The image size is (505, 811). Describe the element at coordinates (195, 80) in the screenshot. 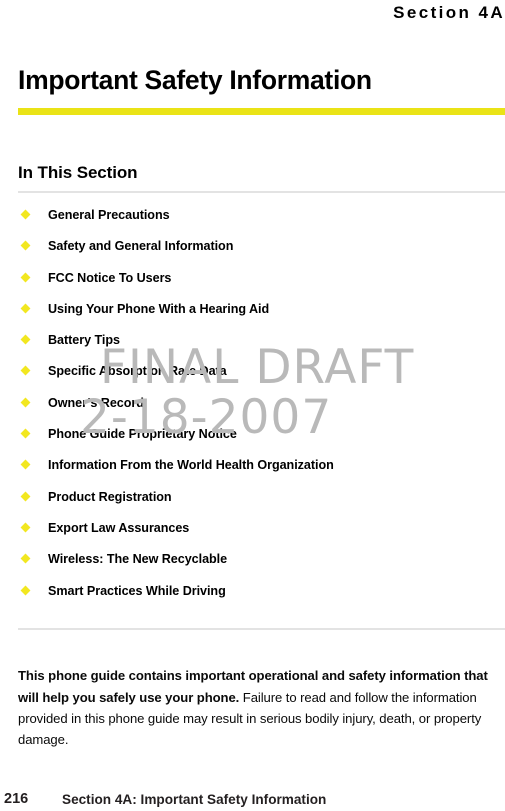

I see `page-title: Important Safety Information` at that location.